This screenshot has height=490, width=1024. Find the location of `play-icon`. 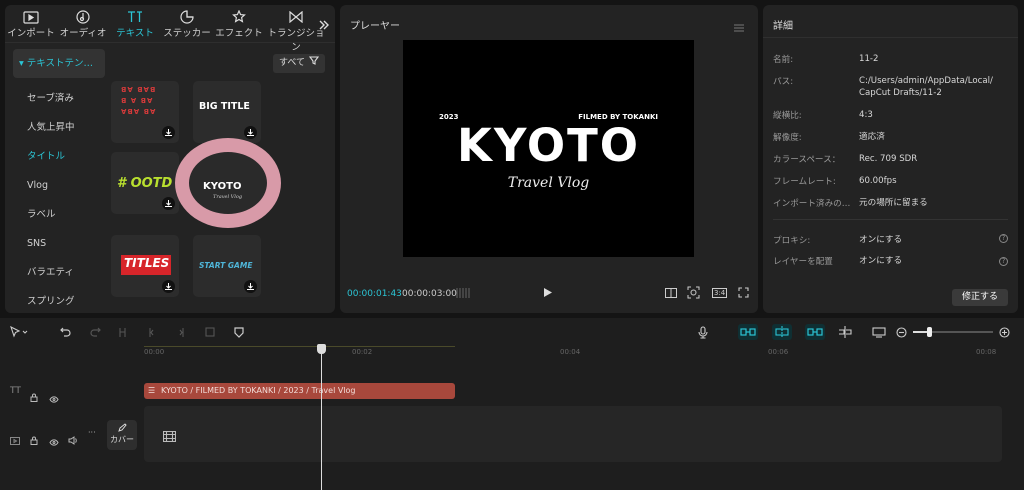

play-icon is located at coordinates (548, 294).